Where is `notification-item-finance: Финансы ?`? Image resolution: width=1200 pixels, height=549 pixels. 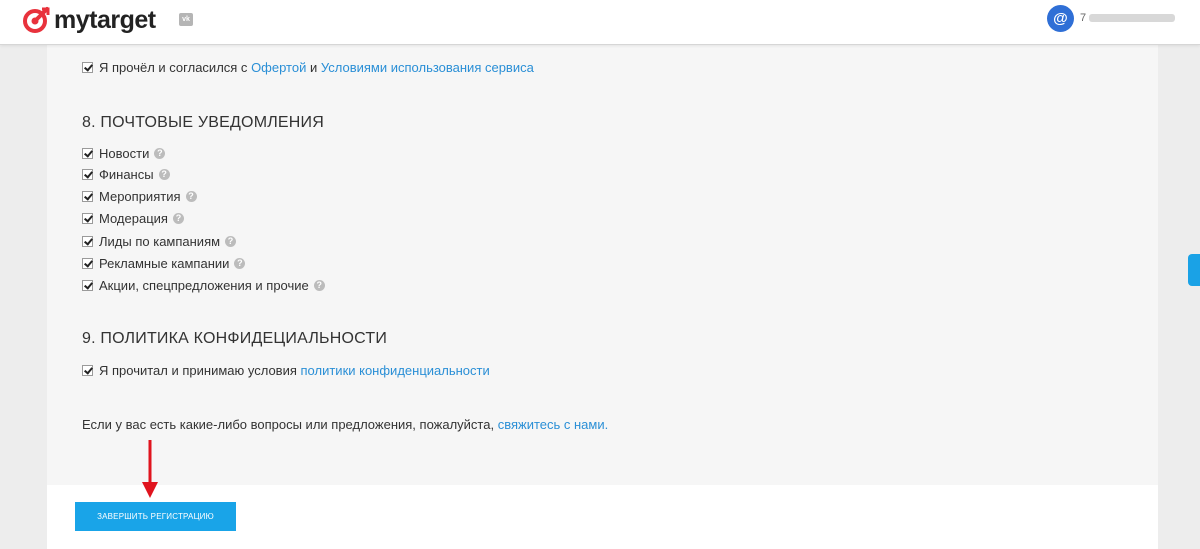 notification-item-finance: Финансы ? is located at coordinates (126, 174).